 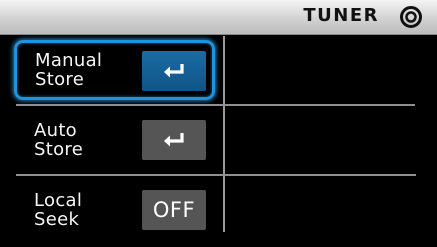 I want to click on local-seek-toggle-button: OFF, so click(x=174, y=210).